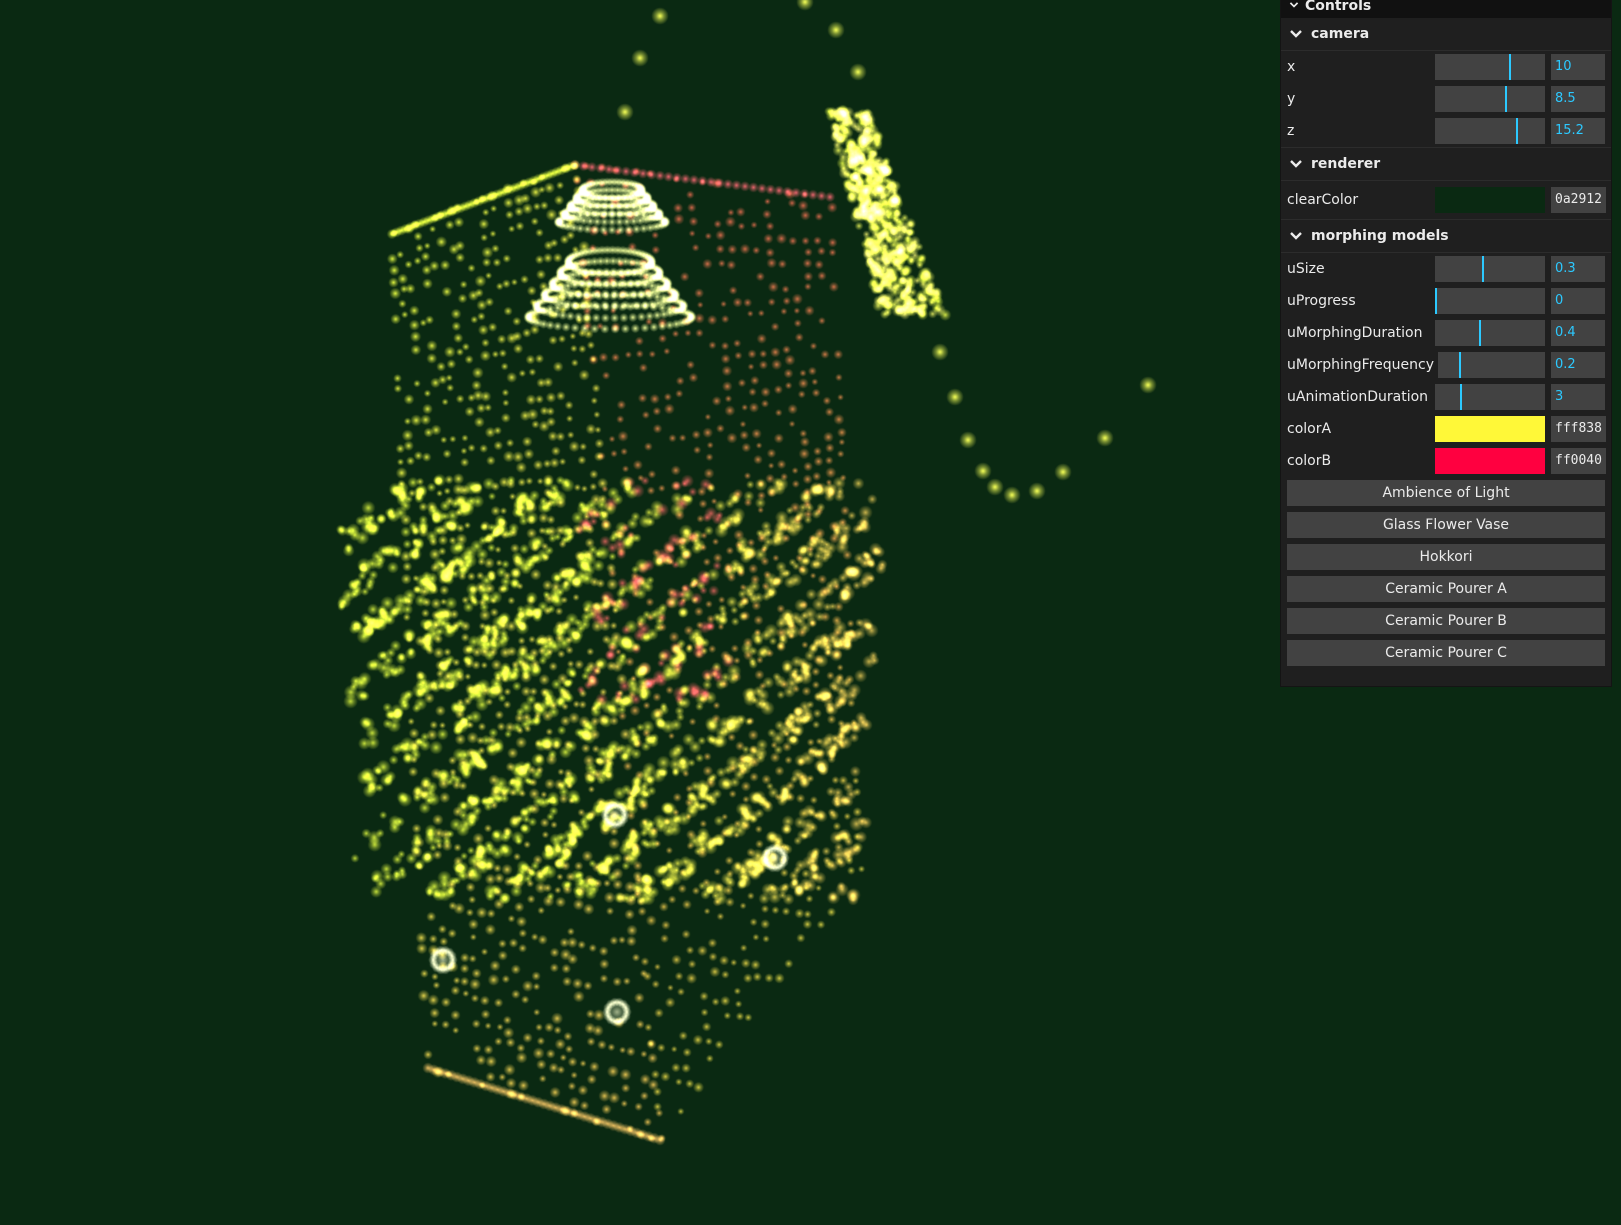 This screenshot has height=1225, width=1621. Describe the element at coordinates (1480, 333) in the screenshot. I see `umorphingduration-slider-knob` at that location.